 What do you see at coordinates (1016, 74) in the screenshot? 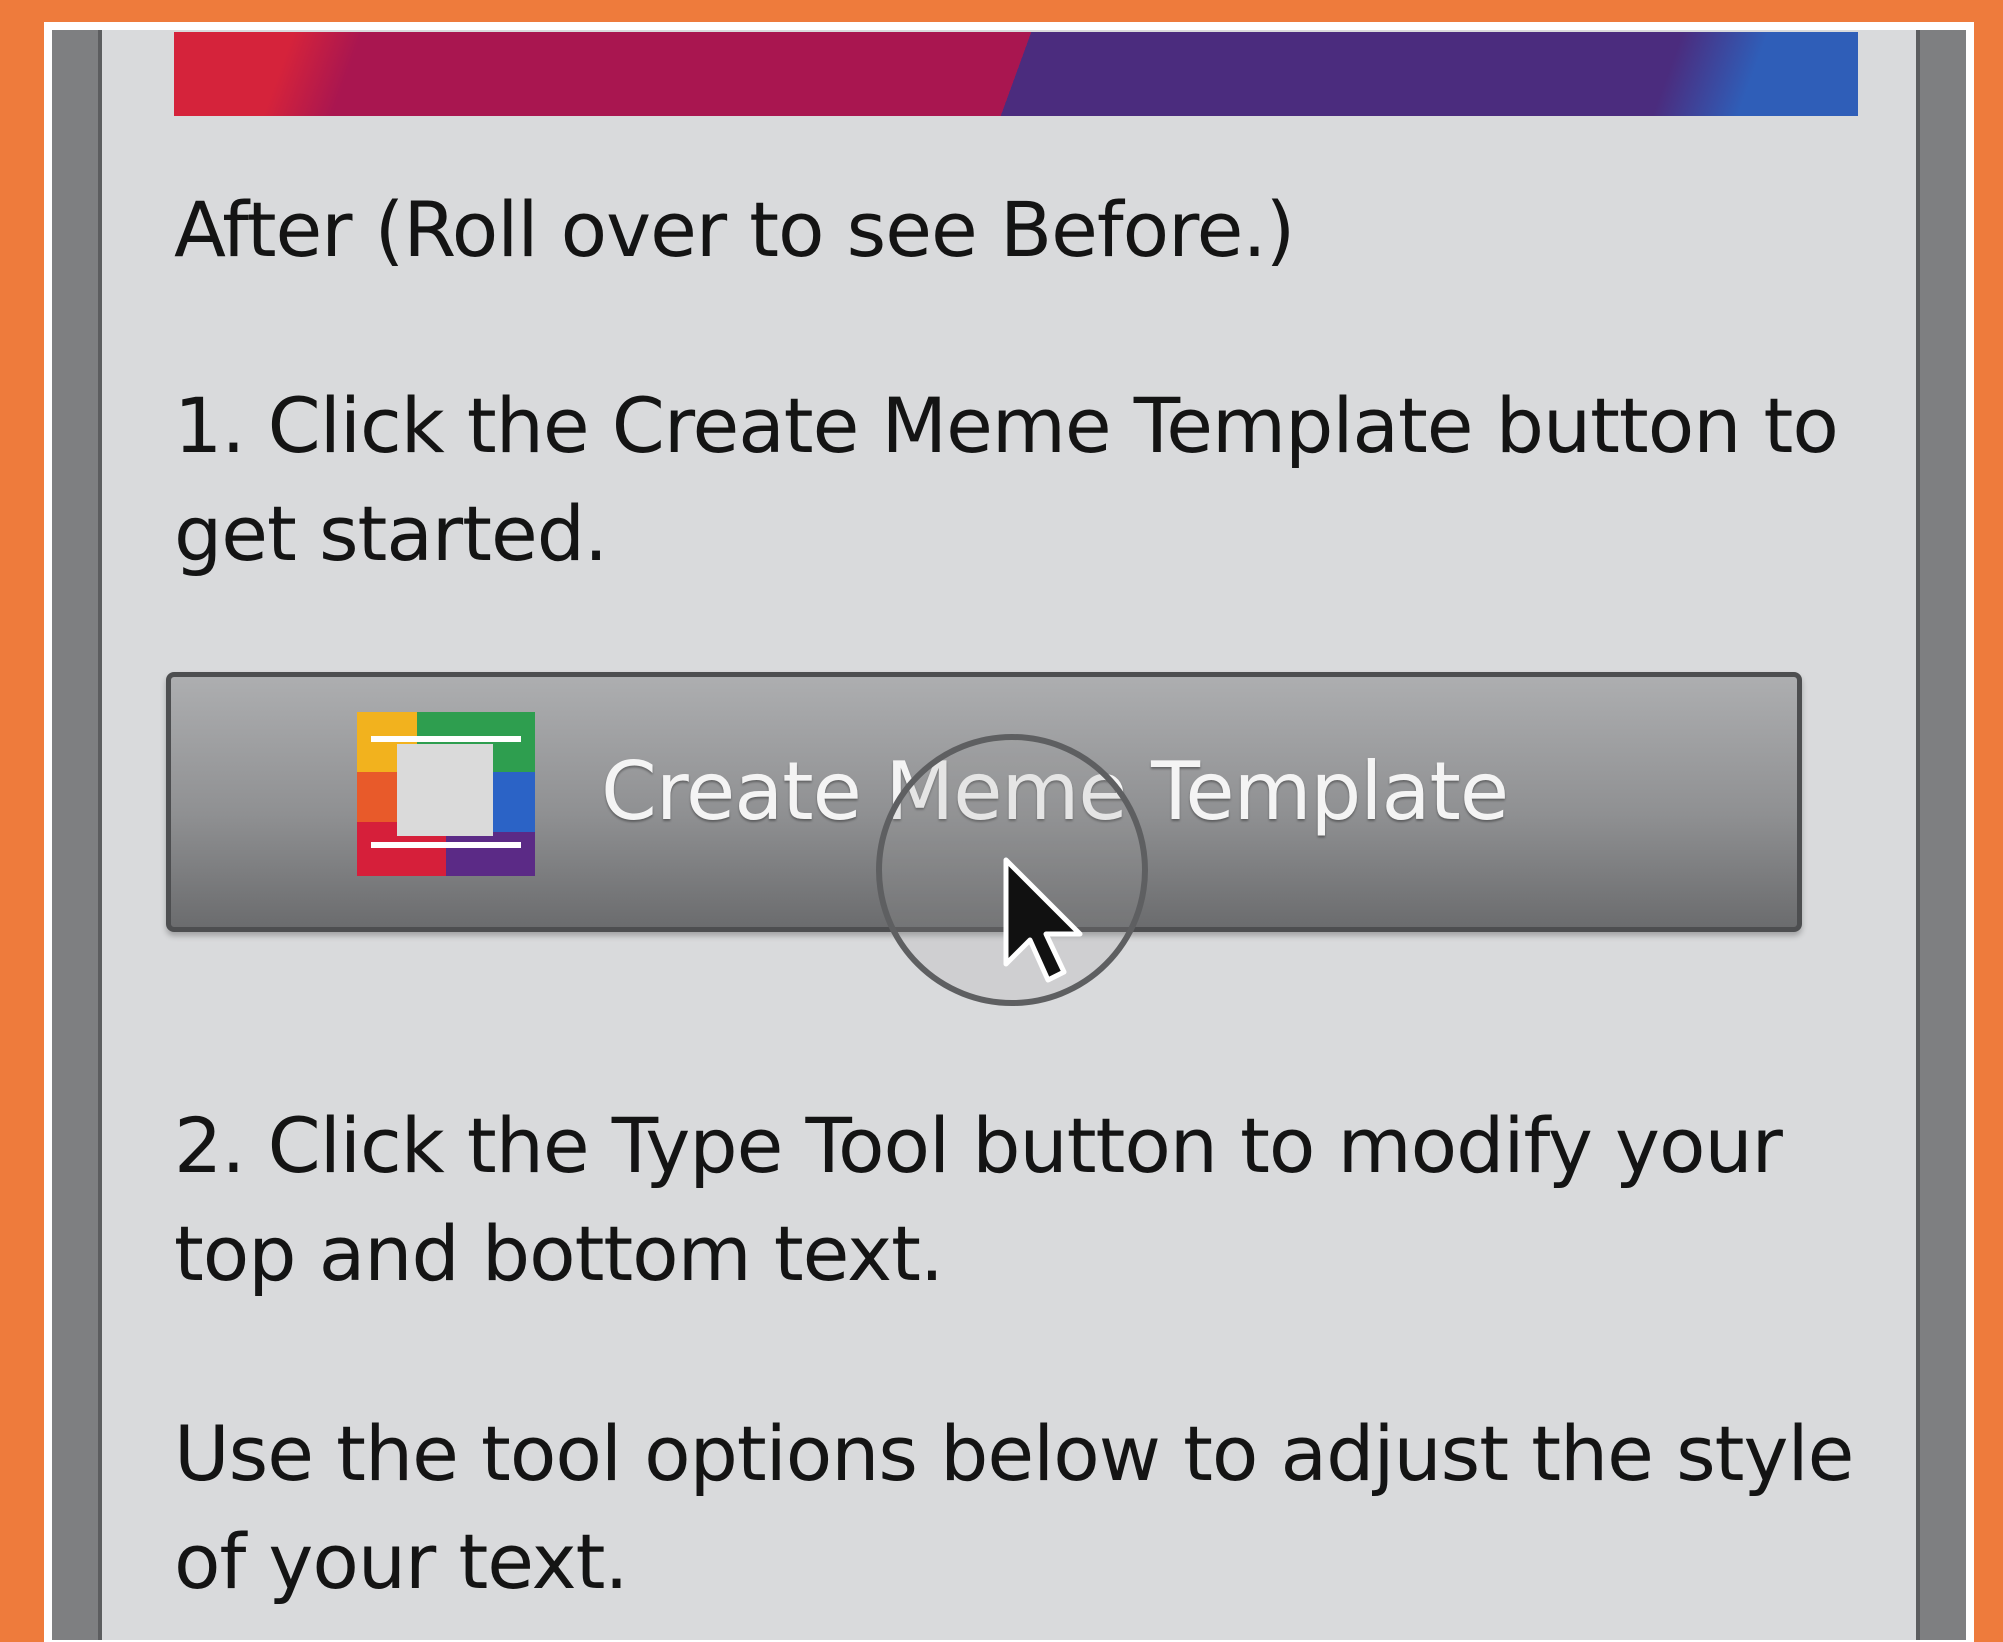
I see `header-color-bar` at bounding box center [1016, 74].